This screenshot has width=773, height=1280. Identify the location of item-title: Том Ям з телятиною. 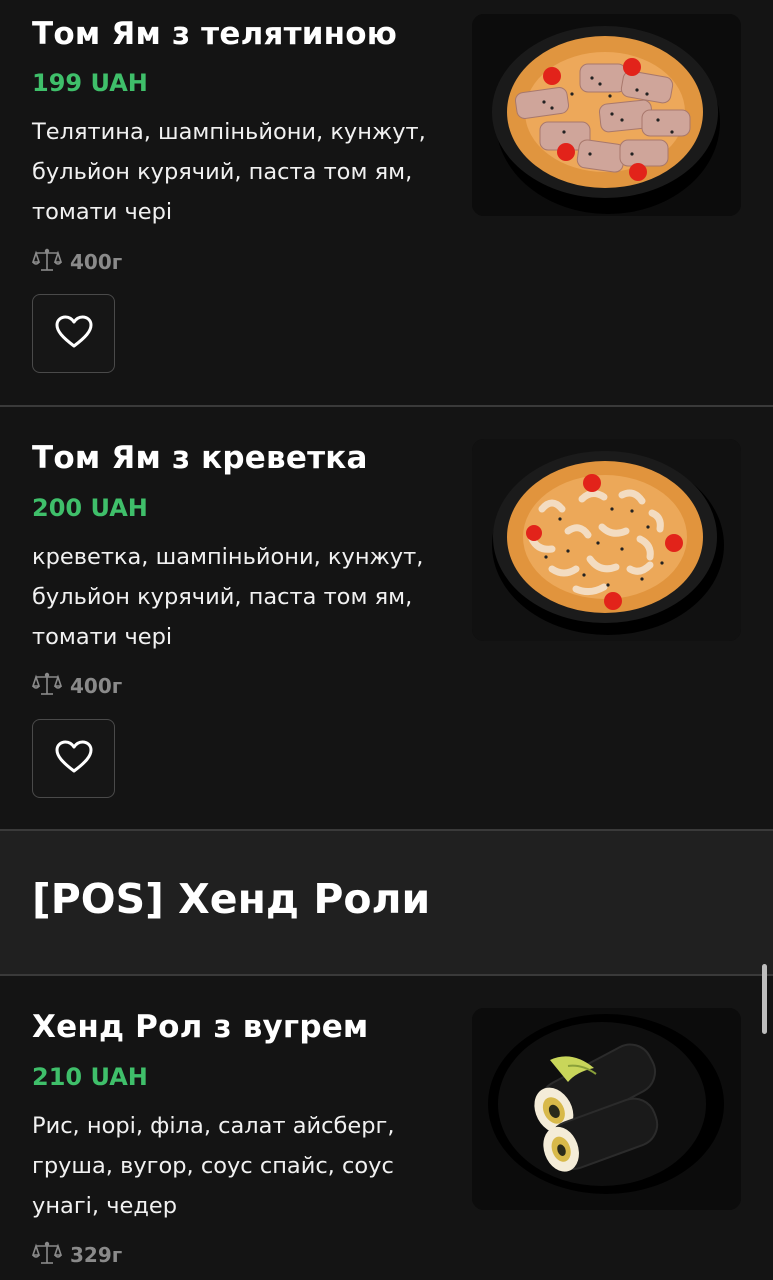
(215, 34).